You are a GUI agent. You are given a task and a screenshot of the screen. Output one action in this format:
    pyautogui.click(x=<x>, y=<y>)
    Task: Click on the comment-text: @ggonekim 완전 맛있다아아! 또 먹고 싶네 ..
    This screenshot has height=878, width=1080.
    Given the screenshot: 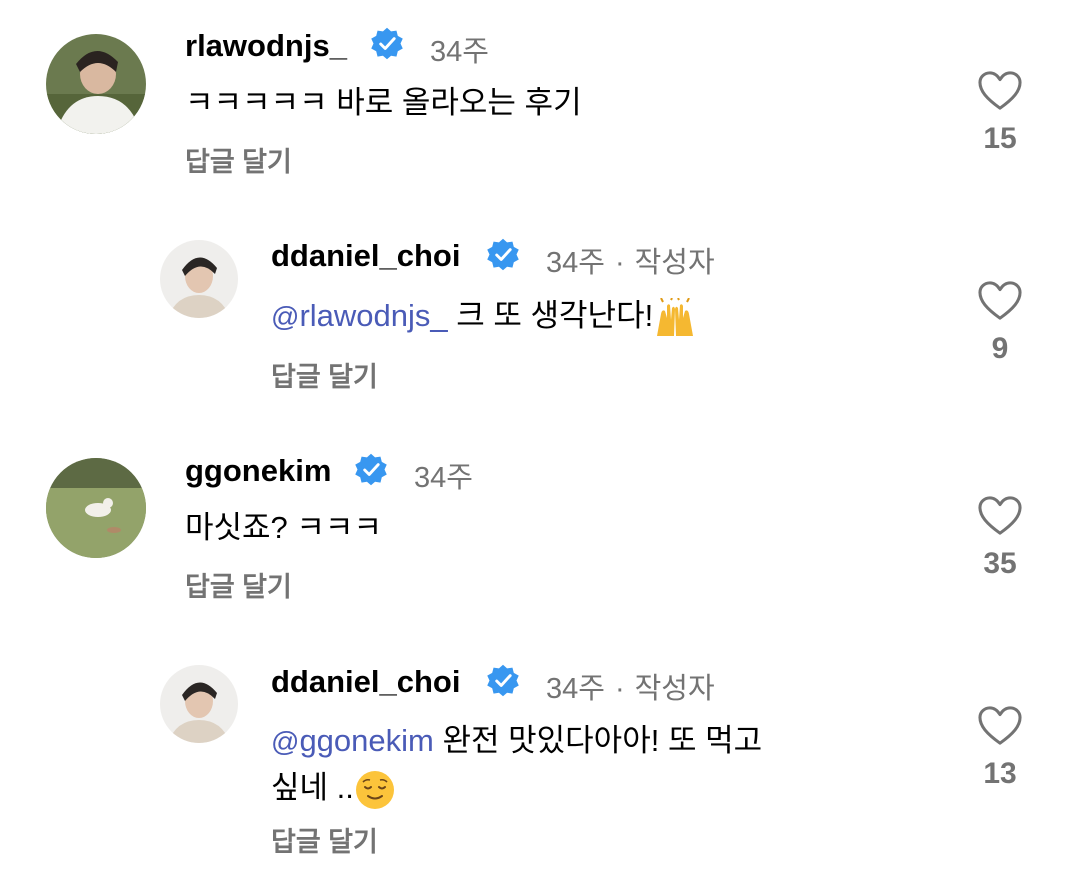 What is the action you would take?
    pyautogui.click(x=571, y=764)
    